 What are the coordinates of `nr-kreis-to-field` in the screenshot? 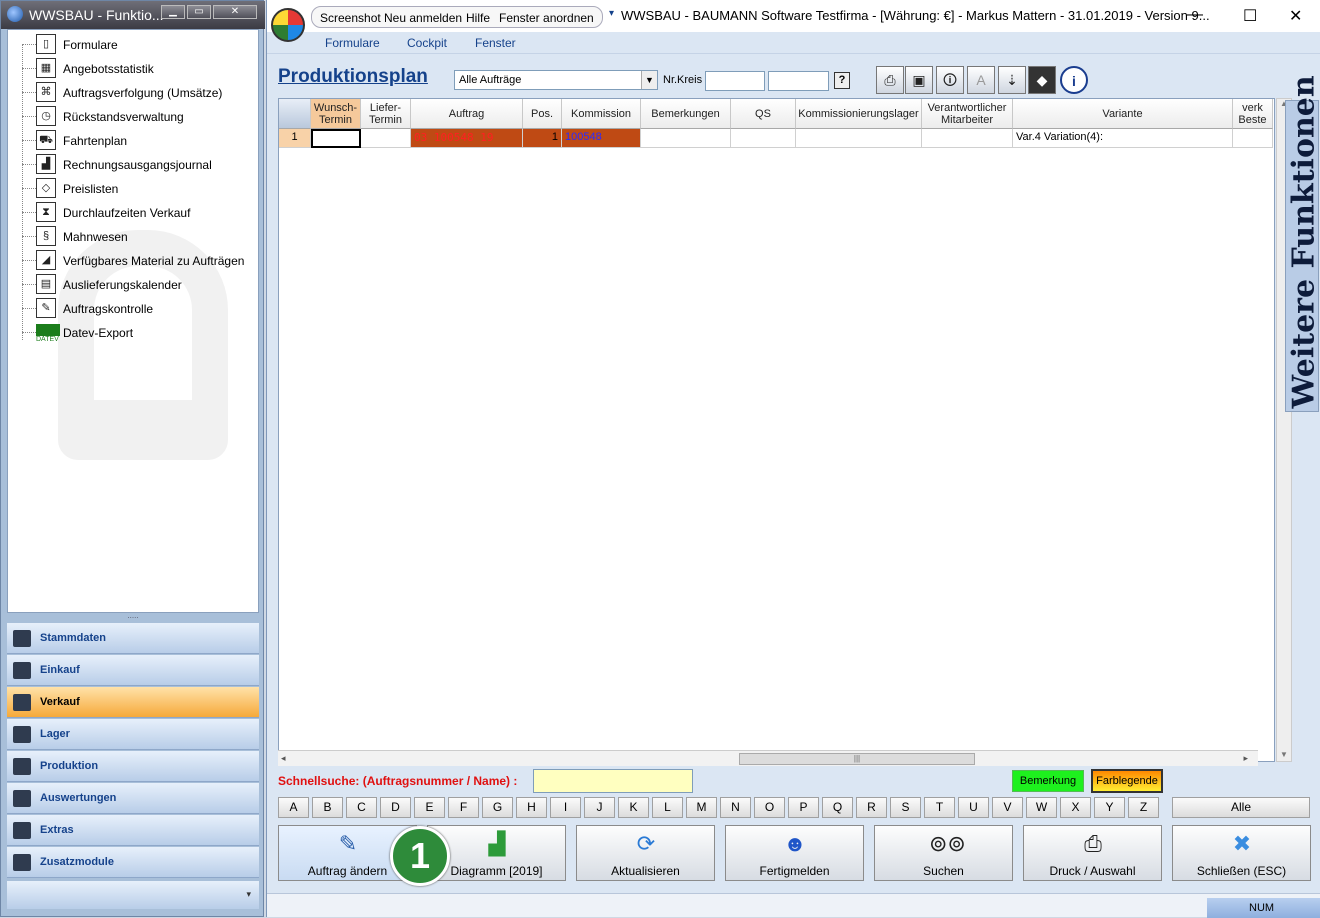 It's located at (798, 81).